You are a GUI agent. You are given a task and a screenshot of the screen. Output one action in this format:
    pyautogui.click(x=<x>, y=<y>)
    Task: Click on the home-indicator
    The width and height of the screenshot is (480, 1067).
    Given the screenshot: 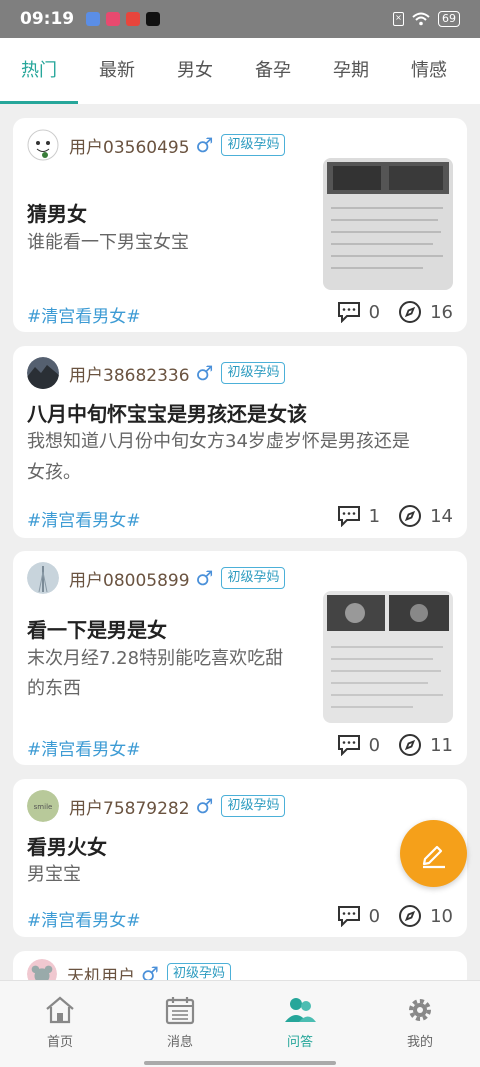 What is the action you would take?
    pyautogui.click(x=240, y=1063)
    